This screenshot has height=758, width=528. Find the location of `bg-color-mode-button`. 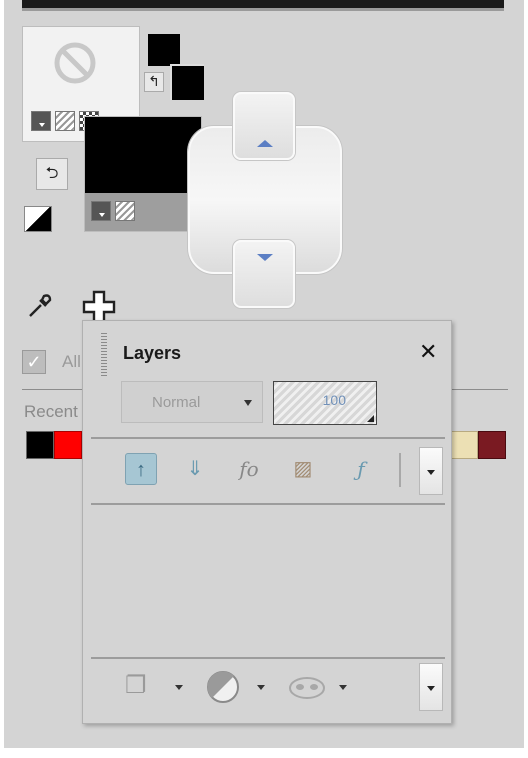

bg-color-mode-button is located at coordinates (101, 211).